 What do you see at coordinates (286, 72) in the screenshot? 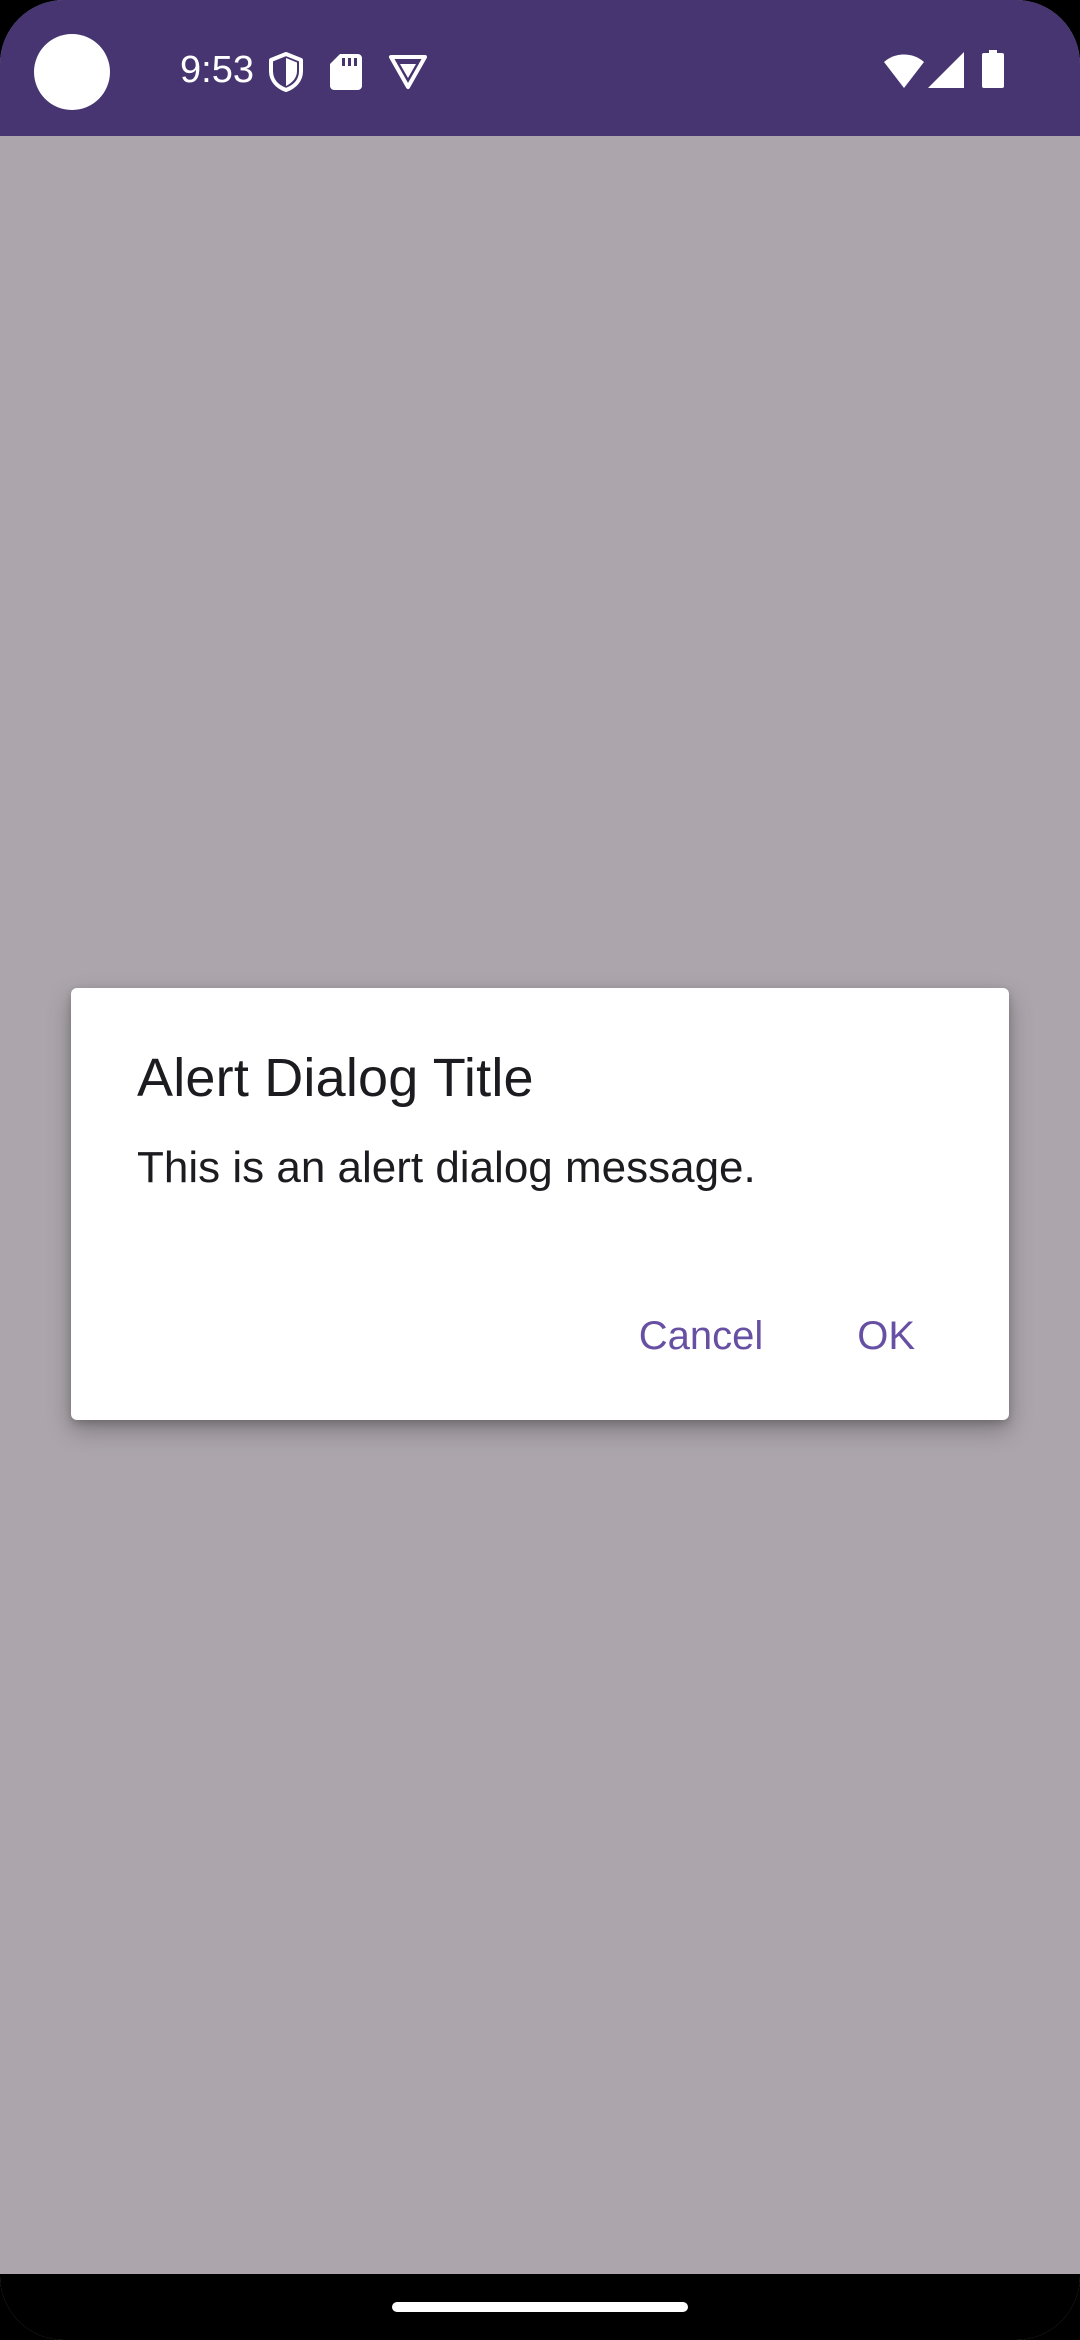
I see `shield-icon` at bounding box center [286, 72].